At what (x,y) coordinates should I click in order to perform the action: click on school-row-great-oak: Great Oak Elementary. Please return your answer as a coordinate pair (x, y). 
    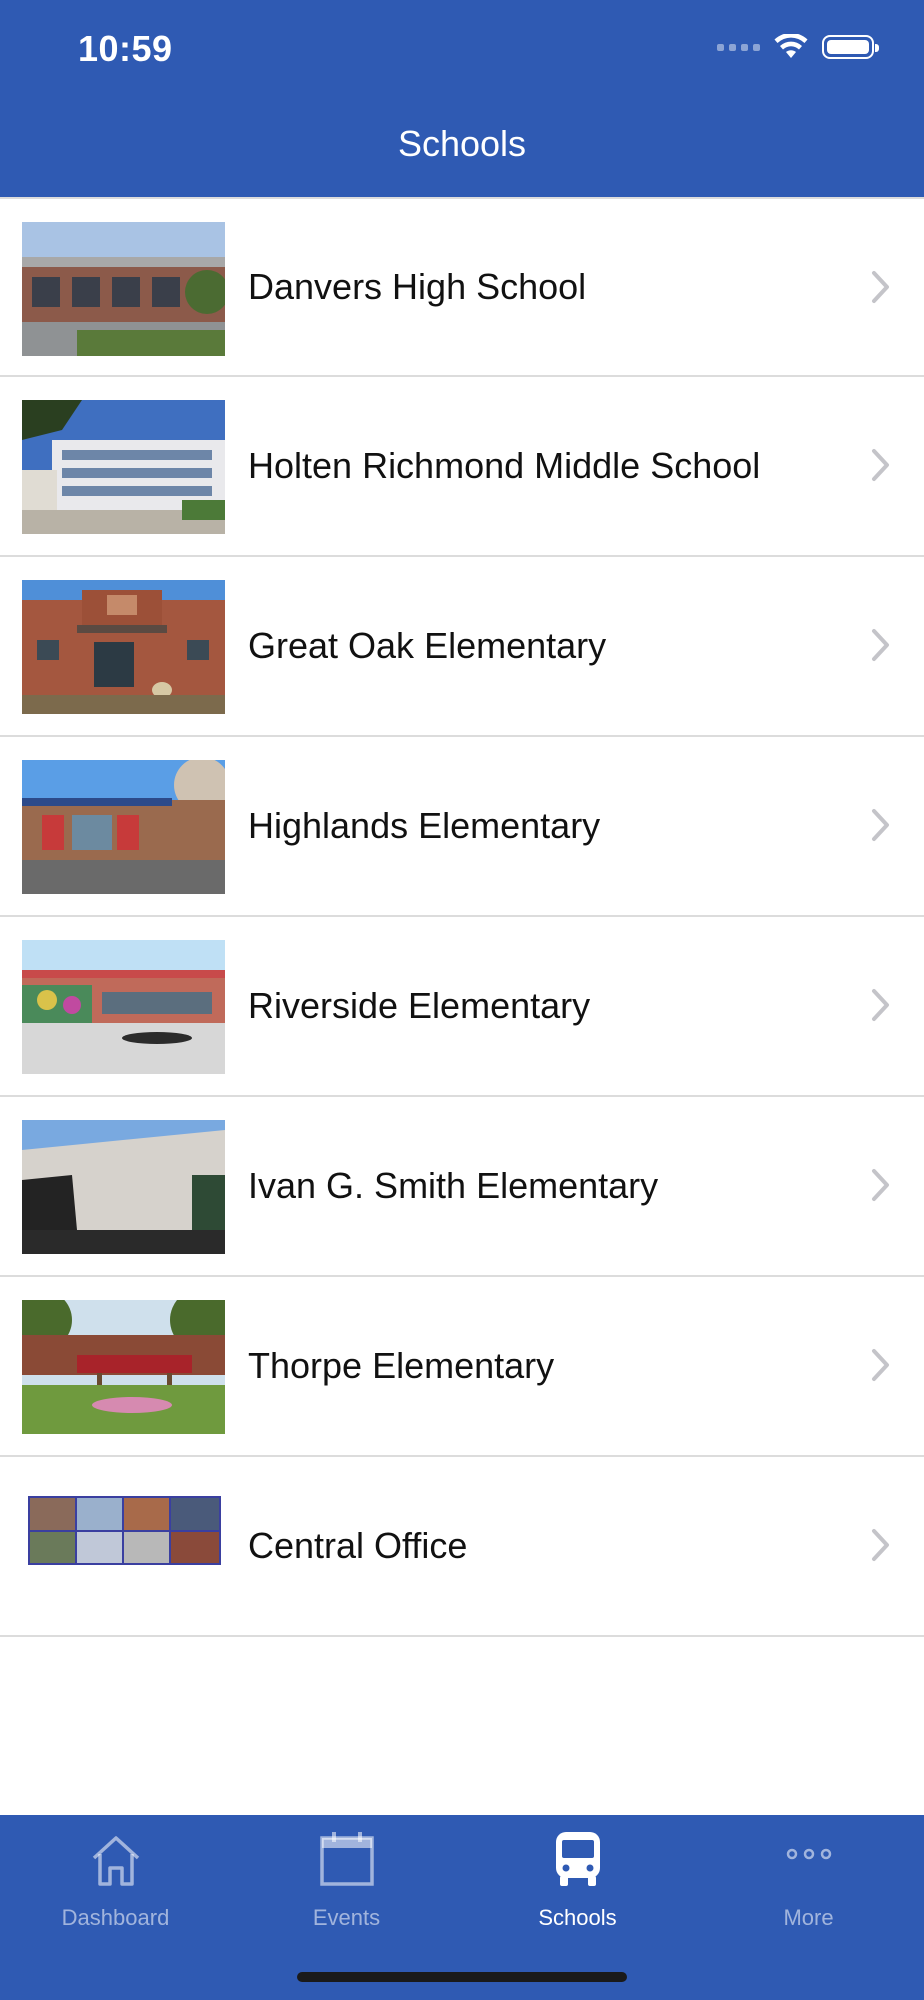
    Looking at the image, I should click on (462, 647).